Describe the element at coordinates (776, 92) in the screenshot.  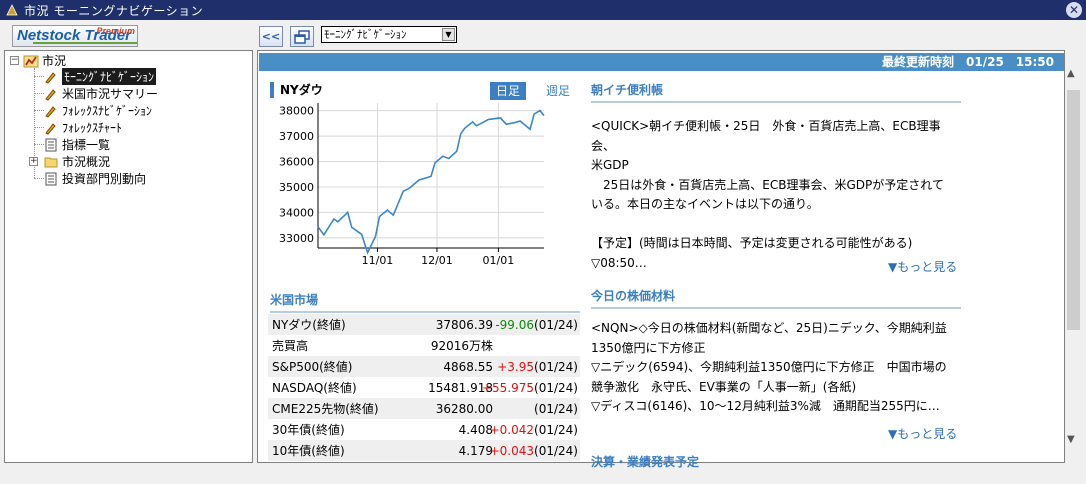
I see `news-title-asaichi: 朝イチ便利帳` at that location.